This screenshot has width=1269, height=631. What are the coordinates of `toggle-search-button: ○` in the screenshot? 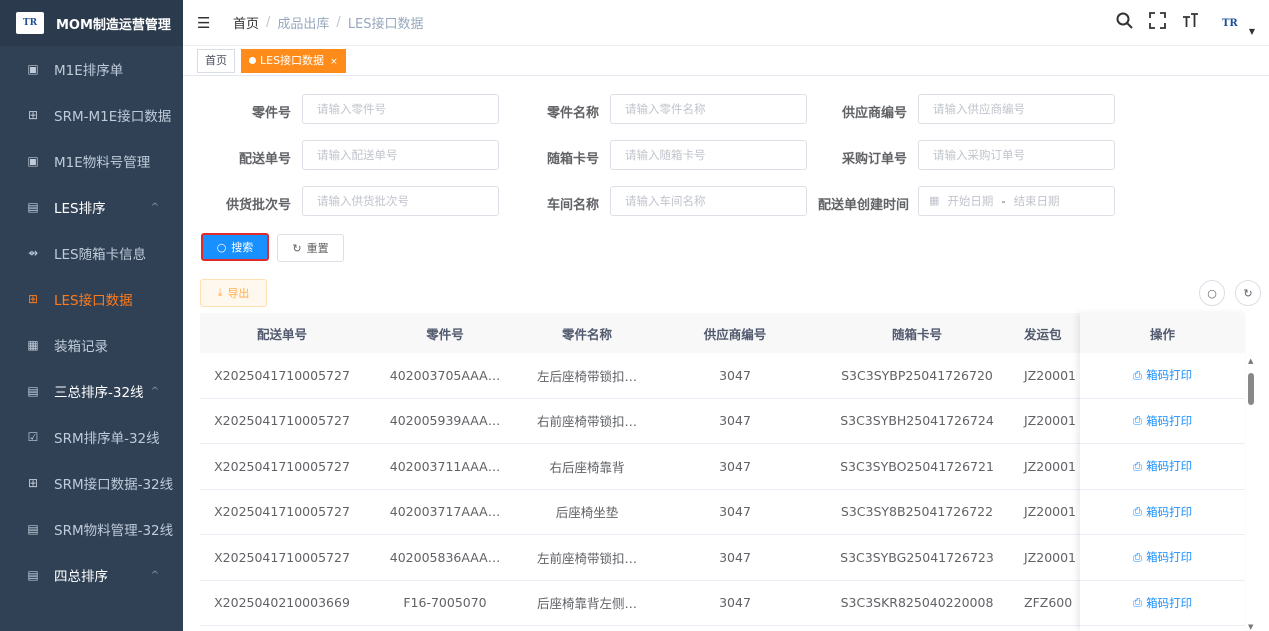 It's located at (1212, 293).